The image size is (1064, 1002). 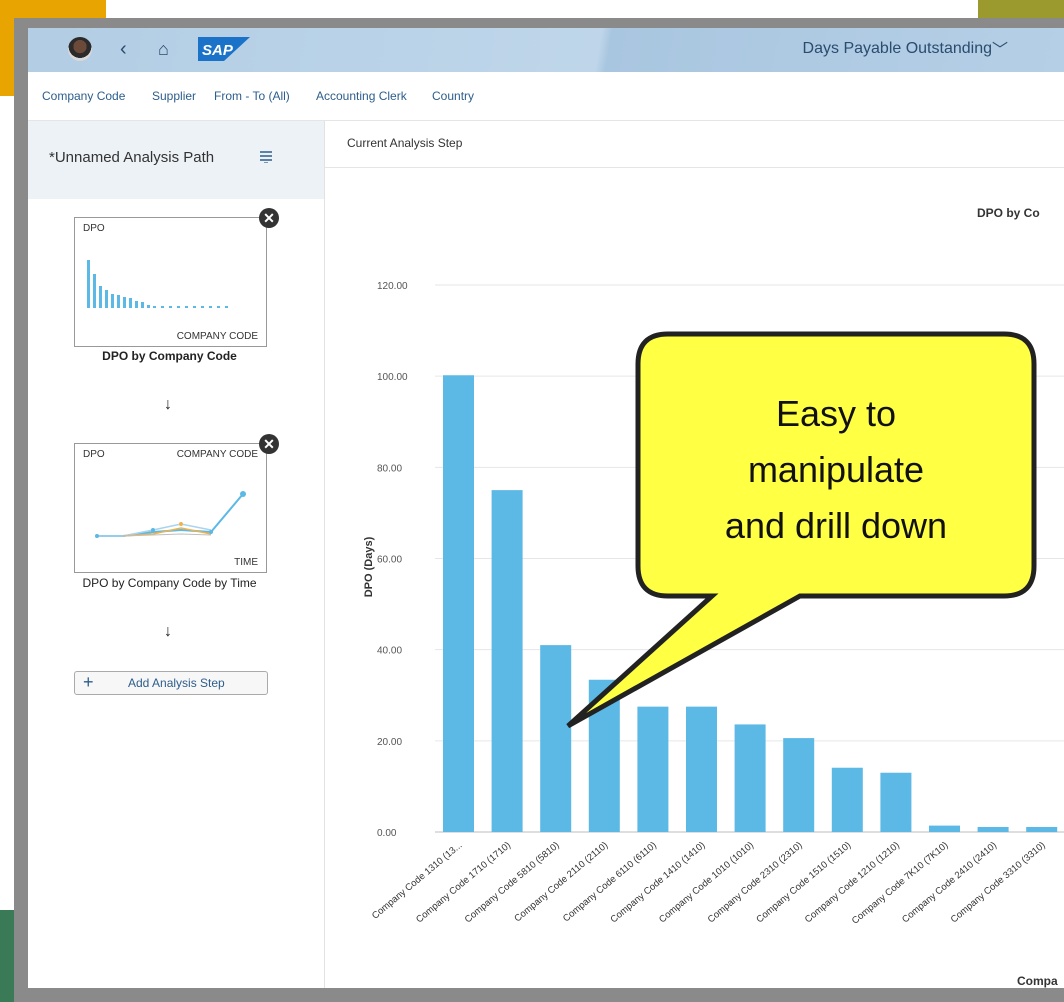 I want to click on shell-bar: ‹ ⌂ SAP Days Payable Outstanding ﹀, so click(x=546, y=50).